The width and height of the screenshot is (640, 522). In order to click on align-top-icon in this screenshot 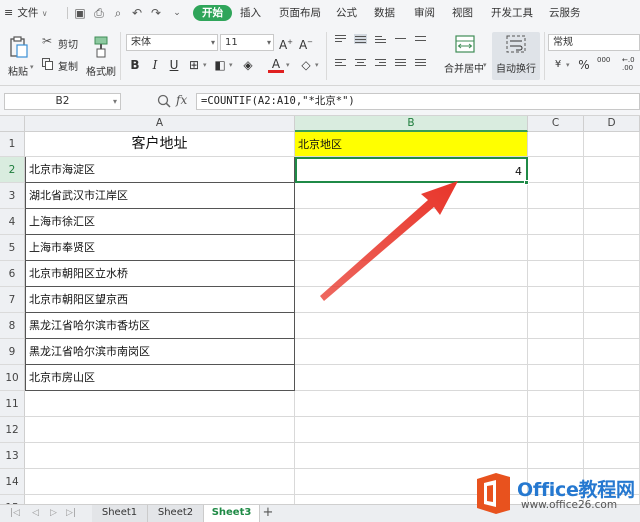, I will do `click(340, 39)`.